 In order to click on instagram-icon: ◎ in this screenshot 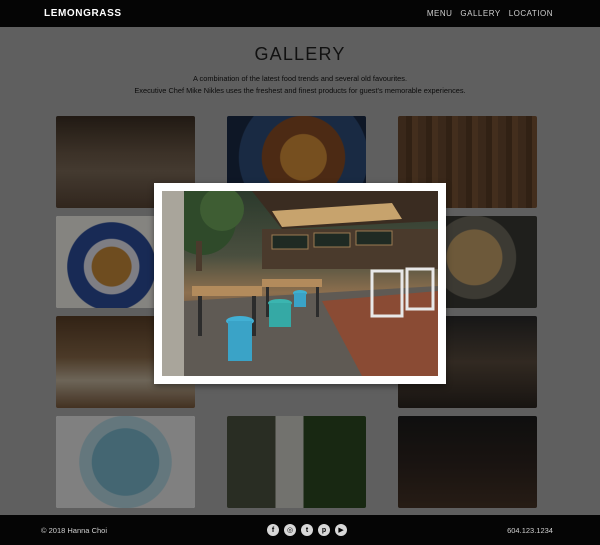, I will do `click(290, 530)`.